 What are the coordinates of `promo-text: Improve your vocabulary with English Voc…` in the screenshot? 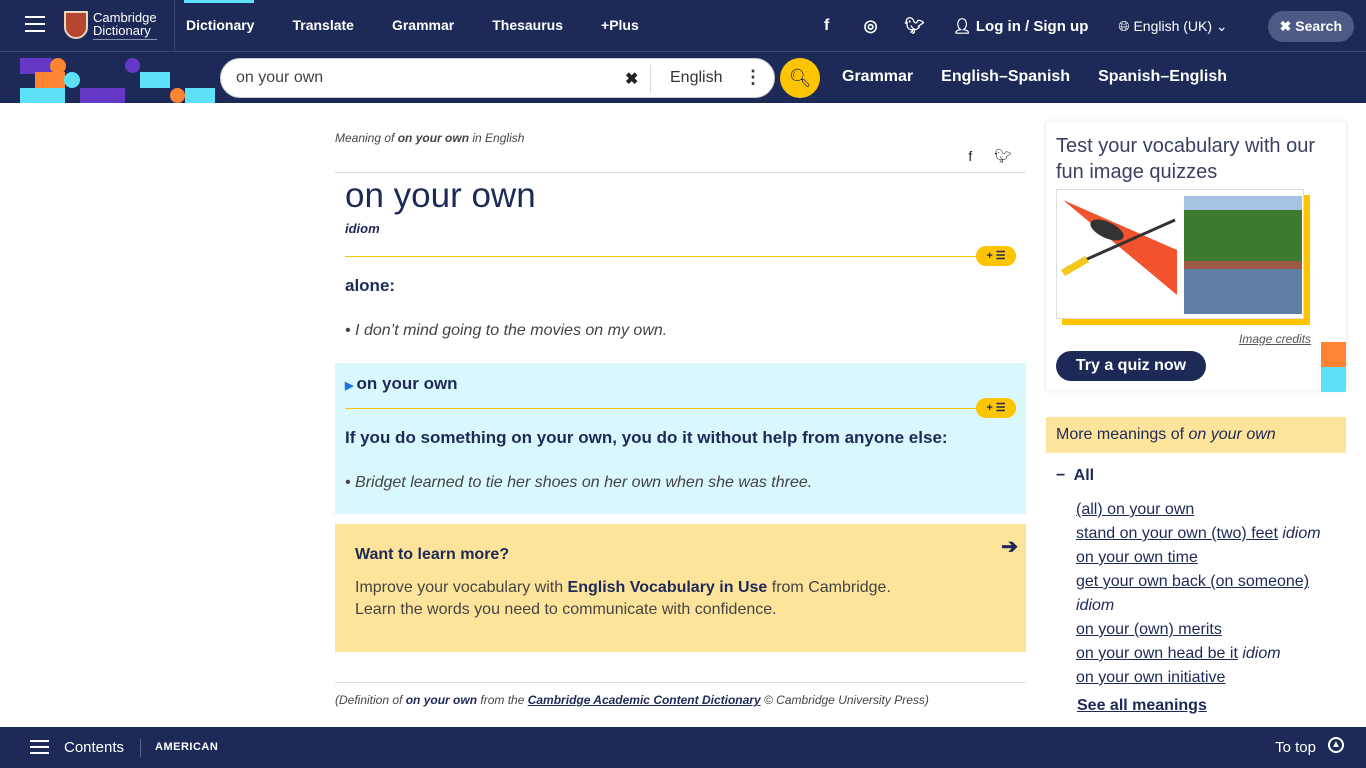 It's located at (623, 588).